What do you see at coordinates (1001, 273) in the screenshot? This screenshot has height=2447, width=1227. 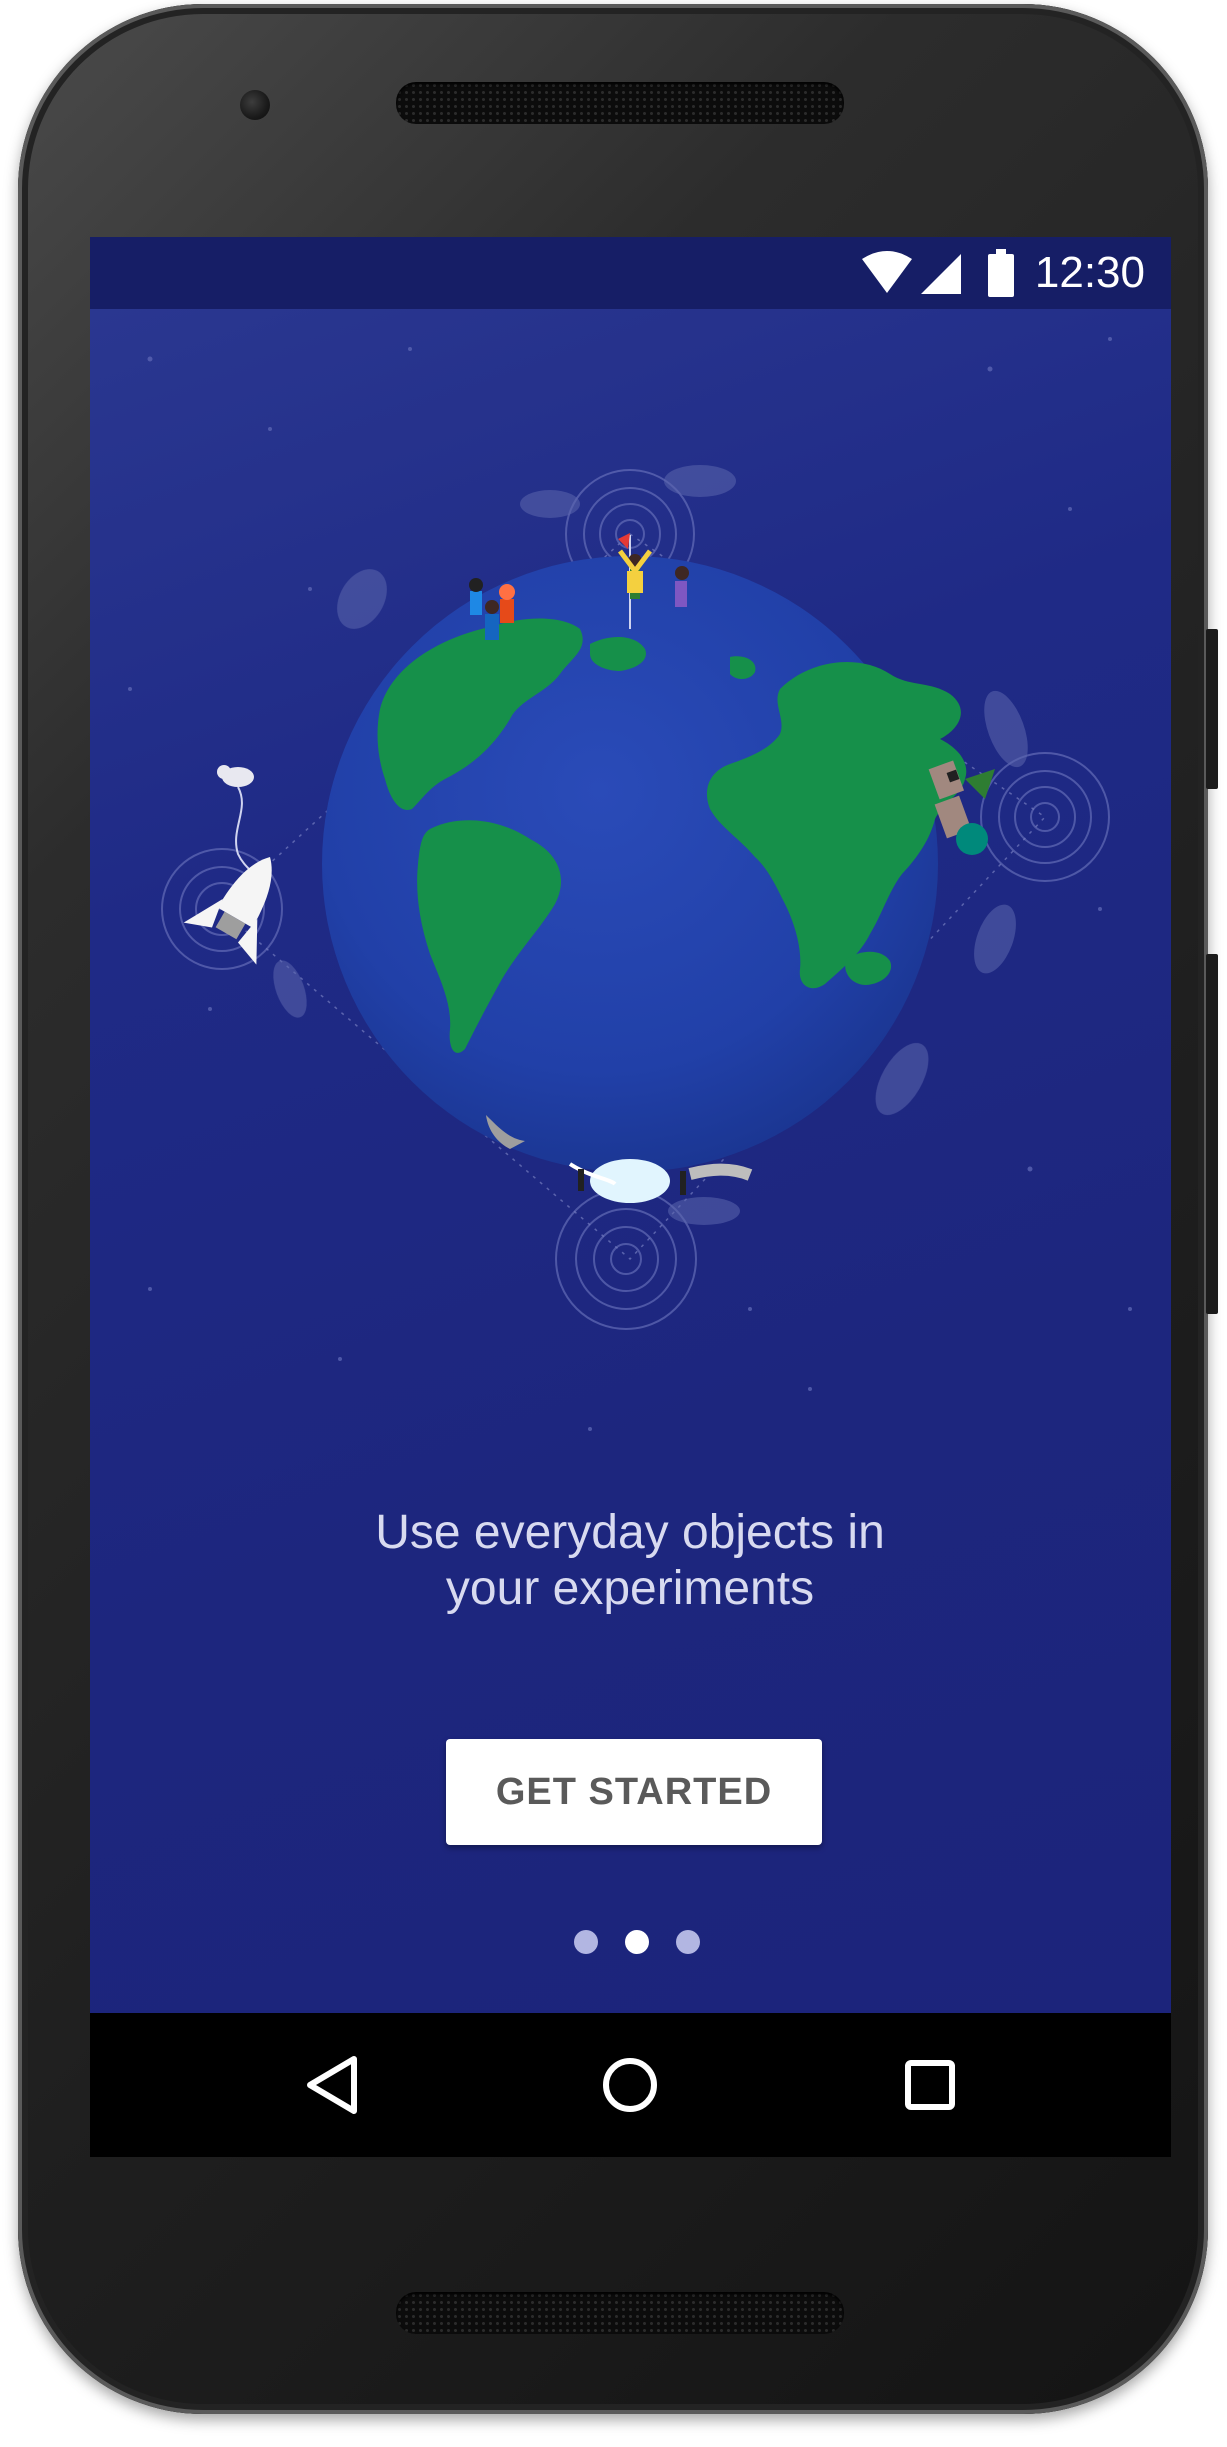 I see `battery-icon` at bounding box center [1001, 273].